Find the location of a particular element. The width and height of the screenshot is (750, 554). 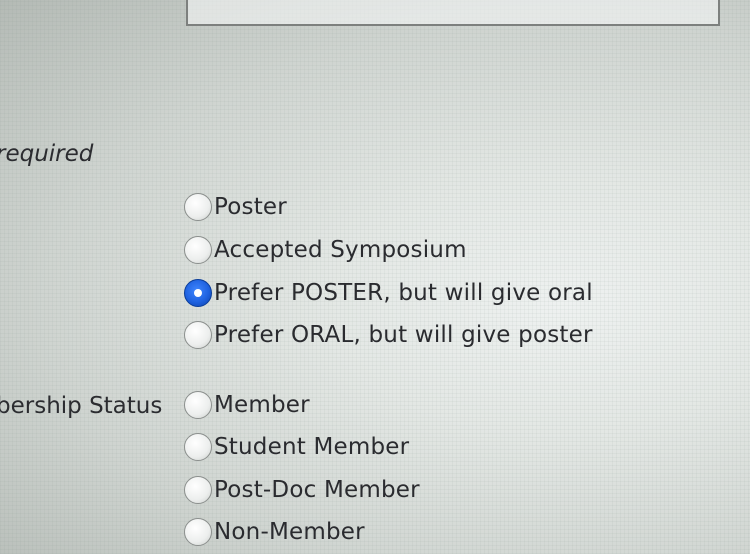

radio-option-prefer-poster: Prefer POSTER, but will give oral is located at coordinates (388, 293).